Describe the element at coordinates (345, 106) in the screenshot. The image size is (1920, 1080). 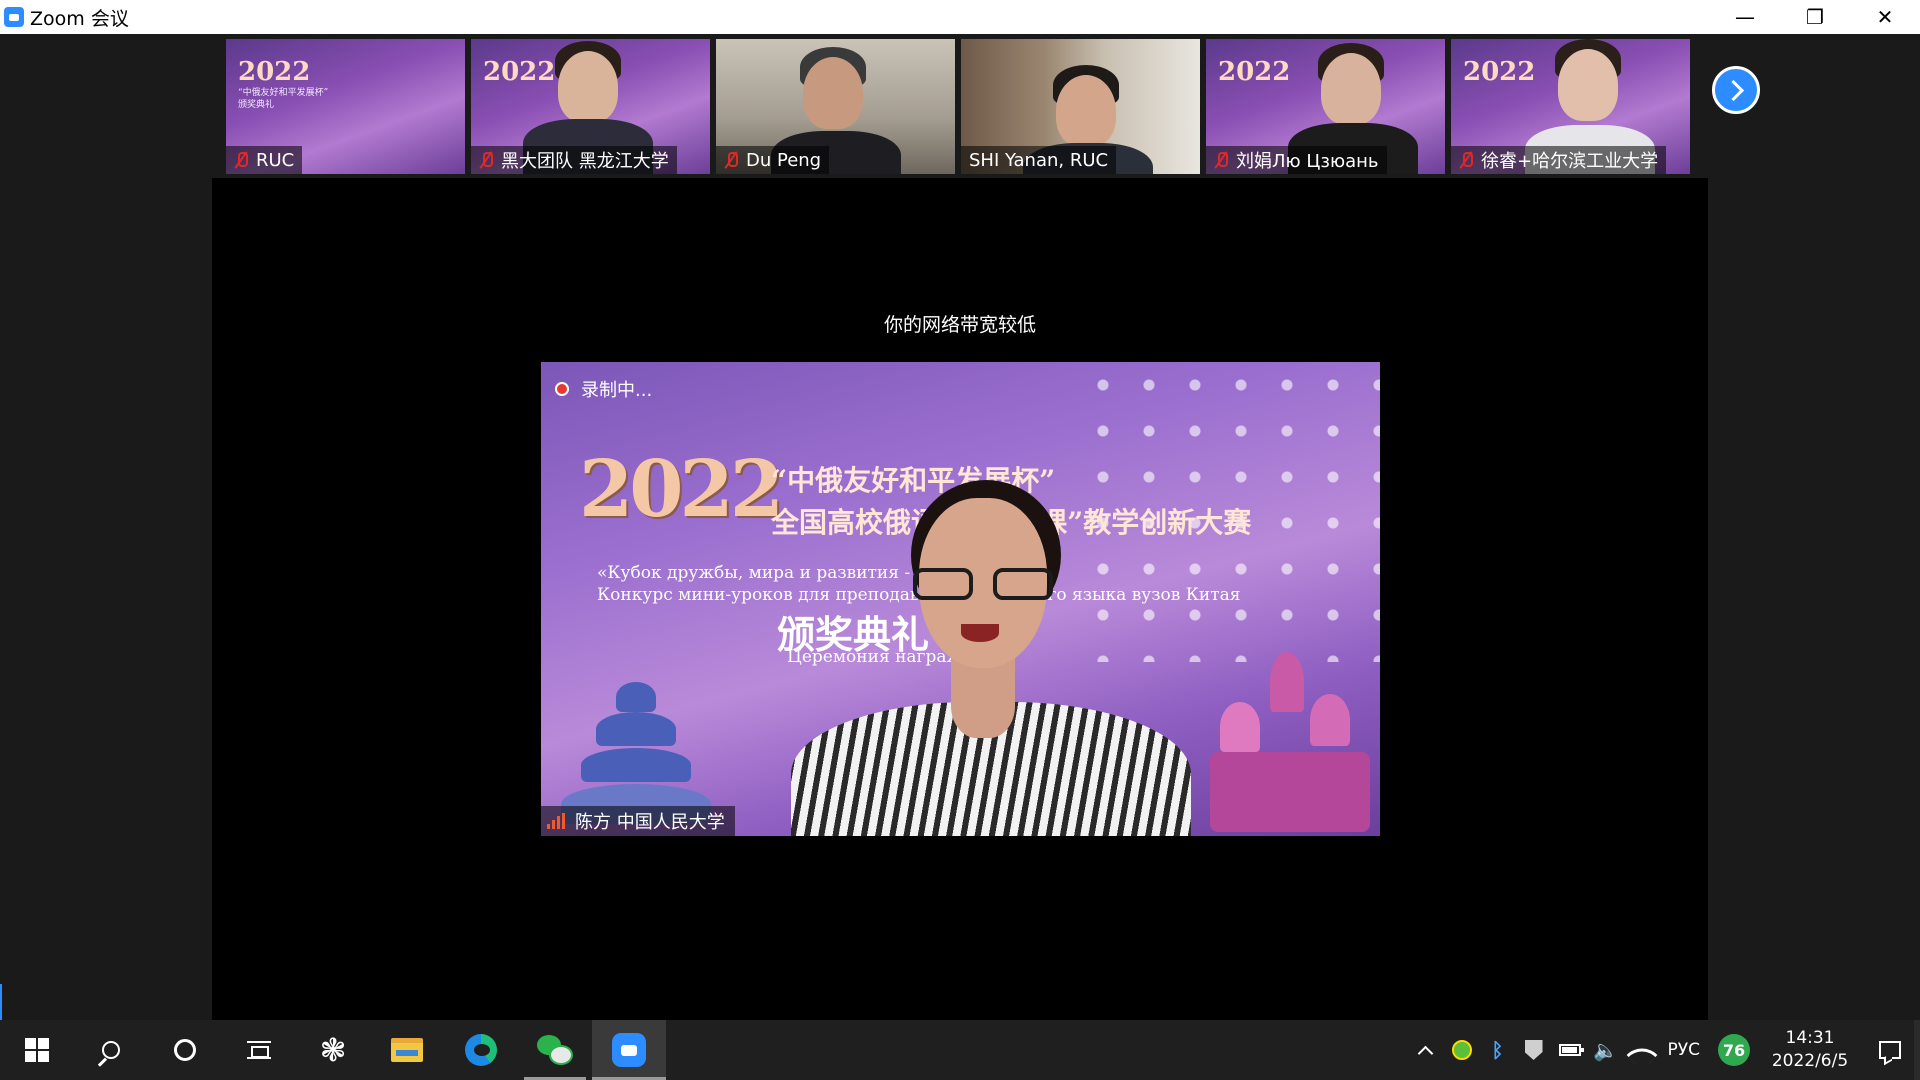
I see `participant-tile: 2022 “中俄友好和平发展杯” 颁奖典礼 RUC` at that location.